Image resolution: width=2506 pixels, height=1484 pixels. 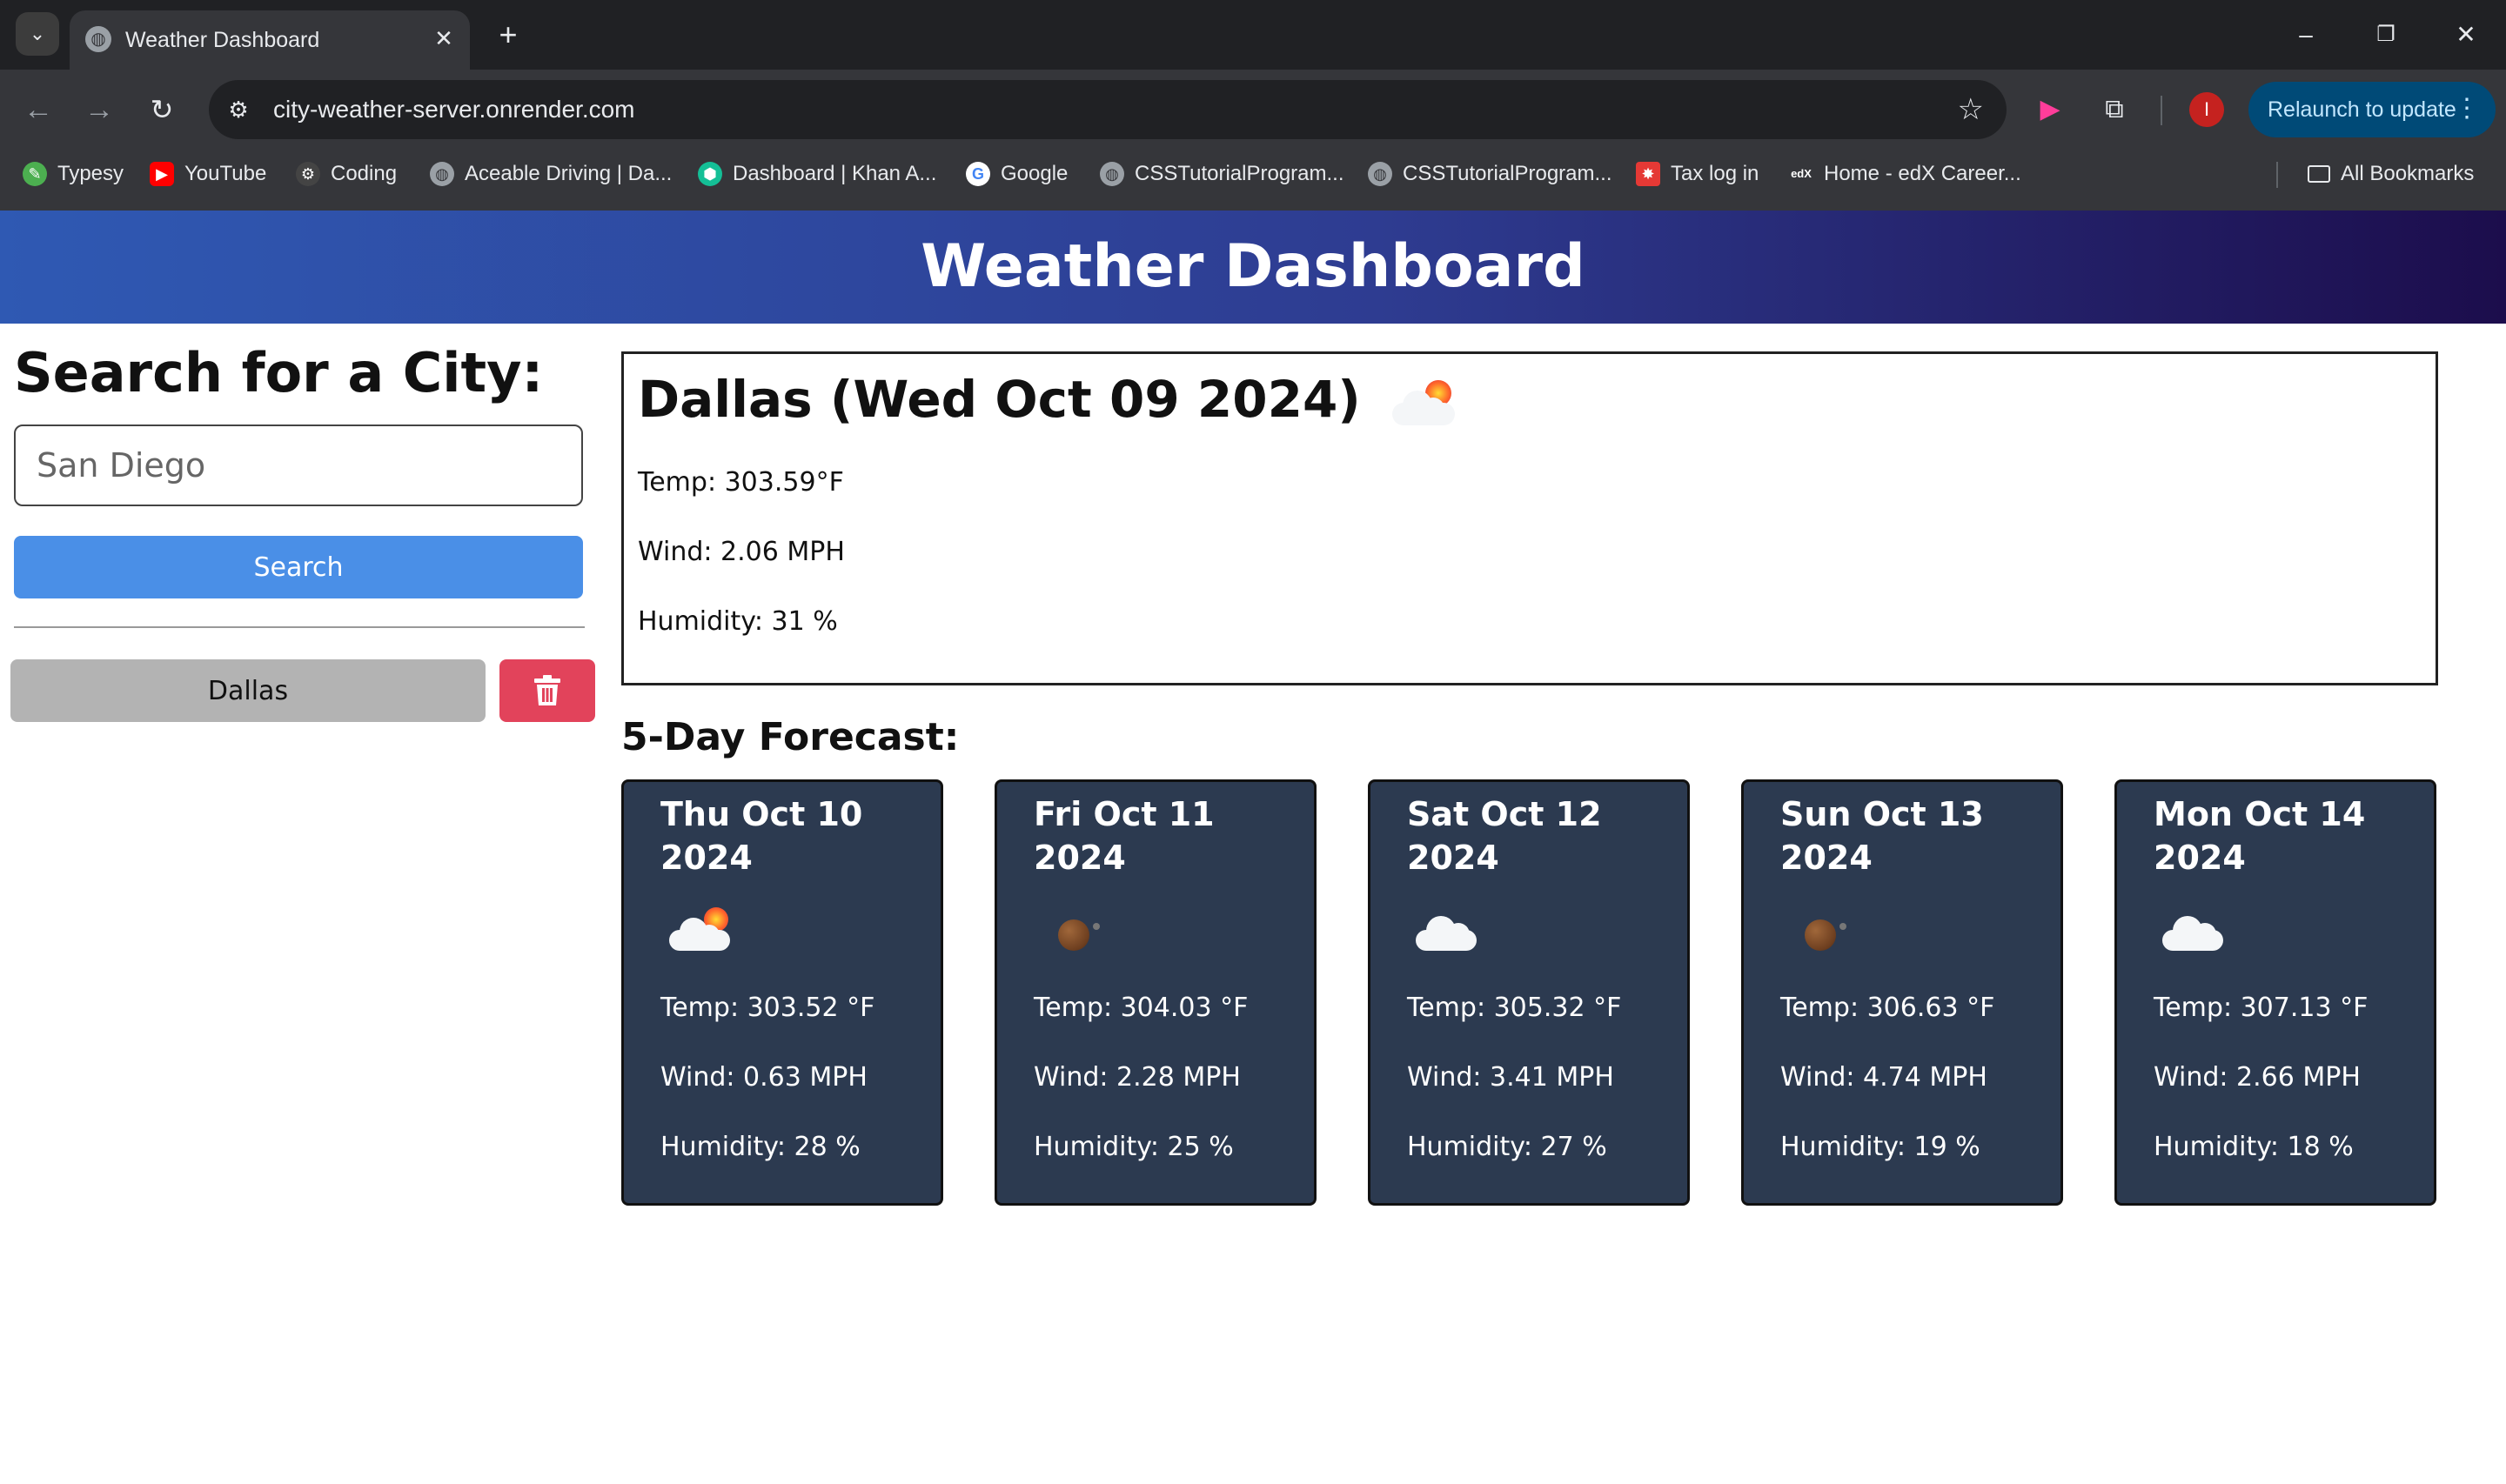 What do you see at coordinates (1108, 109) in the screenshot?
I see `address-bar: ⚙ city-weather-server.onrender.com ☆` at bounding box center [1108, 109].